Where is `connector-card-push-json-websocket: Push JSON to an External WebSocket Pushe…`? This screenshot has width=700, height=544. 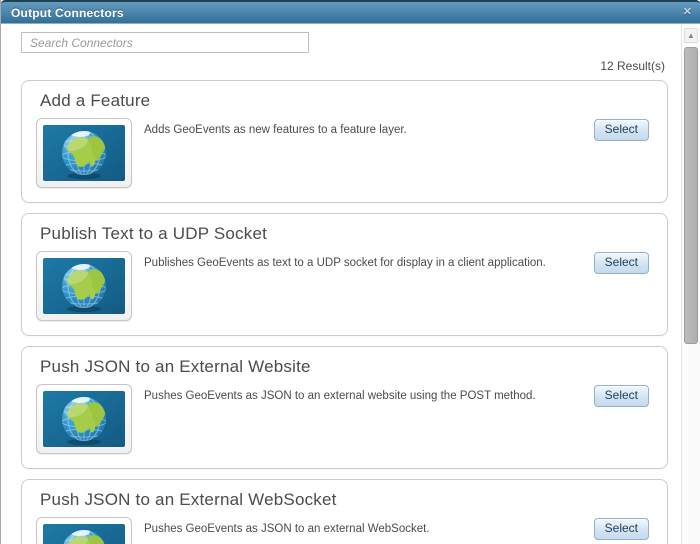 connector-card-push-json-websocket: Push JSON to an External WebSocket Pushe… is located at coordinates (344, 511).